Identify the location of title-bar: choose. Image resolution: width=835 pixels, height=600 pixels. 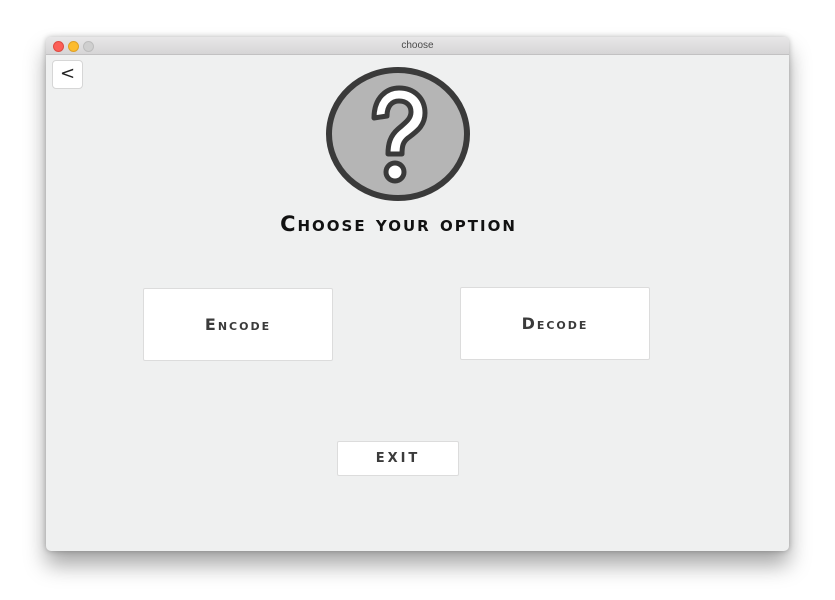
(417, 46).